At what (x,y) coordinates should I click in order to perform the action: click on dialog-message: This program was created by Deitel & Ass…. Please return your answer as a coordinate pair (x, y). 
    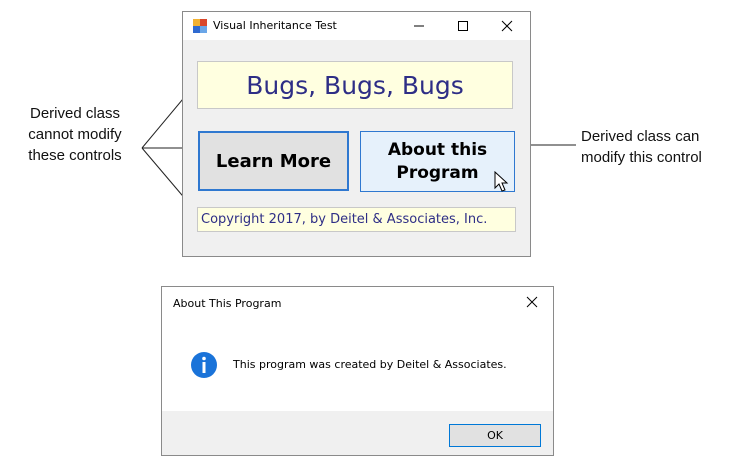
    Looking at the image, I should click on (370, 364).